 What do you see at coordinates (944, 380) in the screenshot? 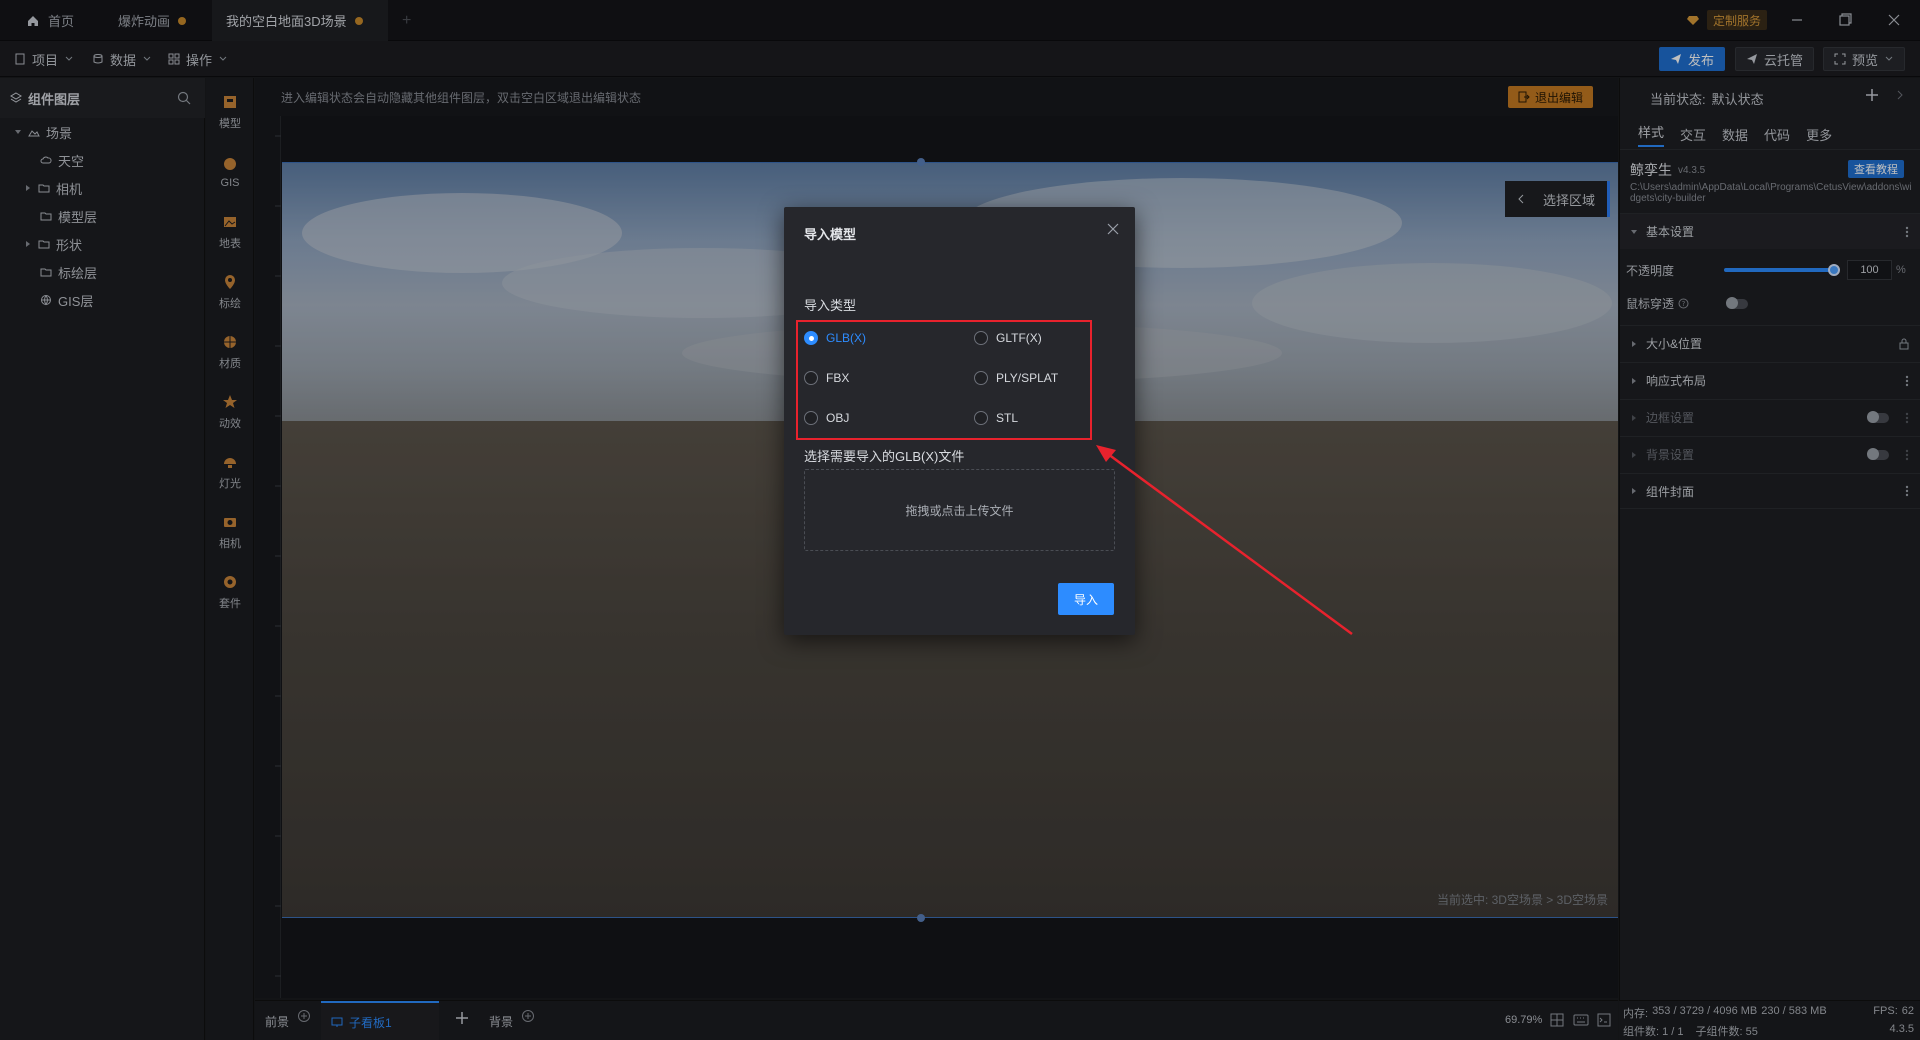
I see `highlight-box` at bounding box center [944, 380].